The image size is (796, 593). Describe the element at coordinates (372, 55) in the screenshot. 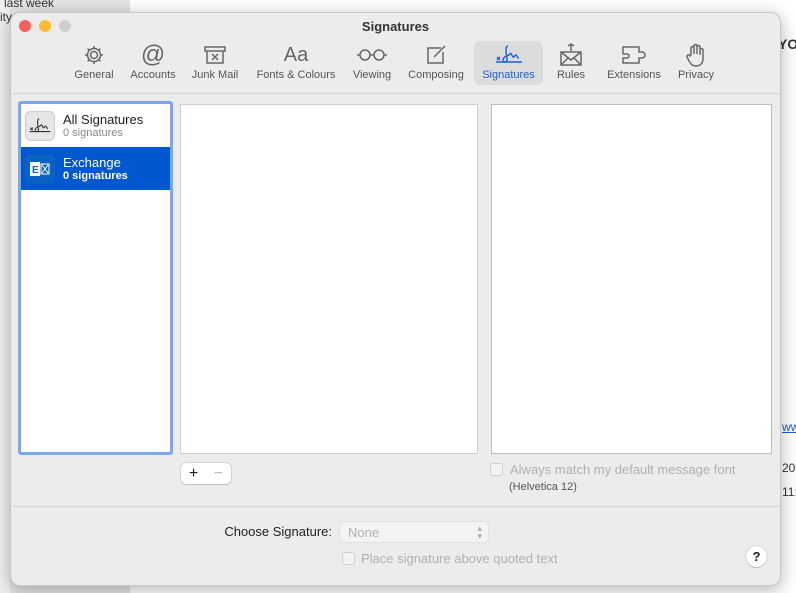

I see `glasses-icon` at that location.